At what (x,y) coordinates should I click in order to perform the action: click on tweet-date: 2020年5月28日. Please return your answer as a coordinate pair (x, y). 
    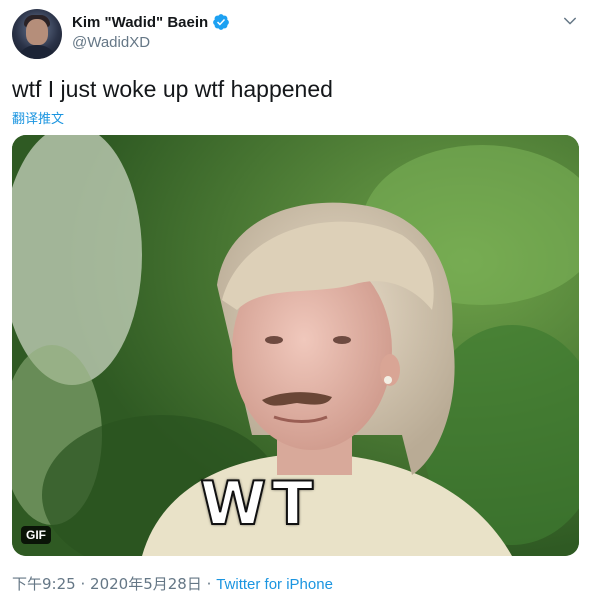
    Looking at the image, I should click on (146, 584).